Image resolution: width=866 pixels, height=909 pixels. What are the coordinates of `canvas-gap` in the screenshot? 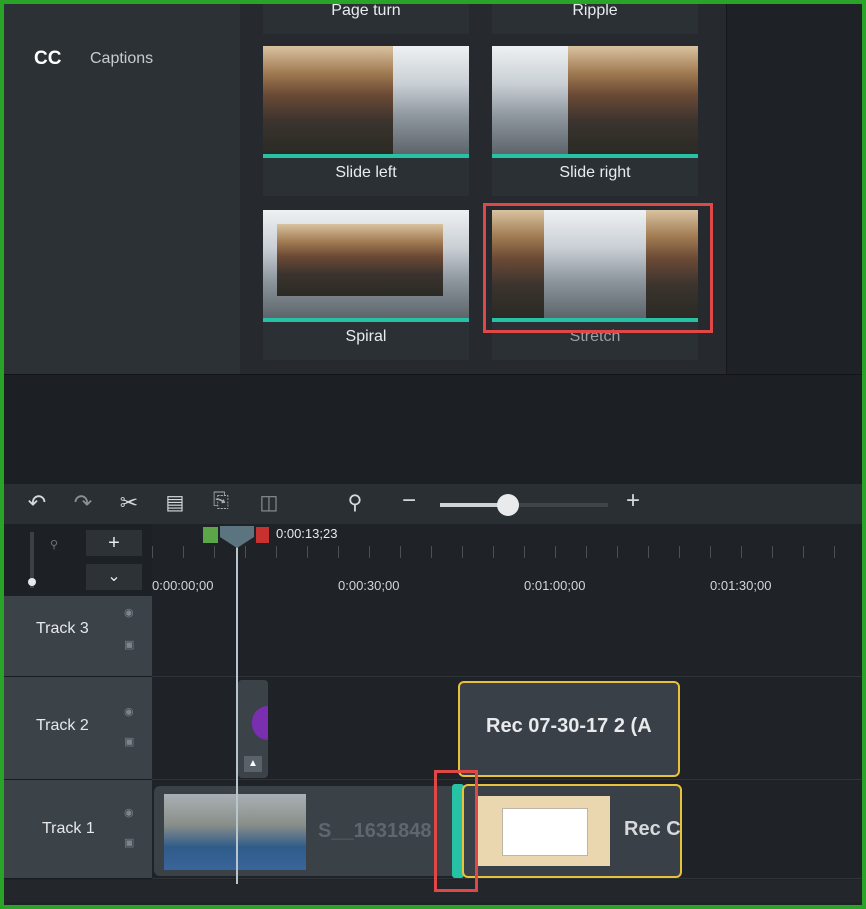 It's located at (433, 429).